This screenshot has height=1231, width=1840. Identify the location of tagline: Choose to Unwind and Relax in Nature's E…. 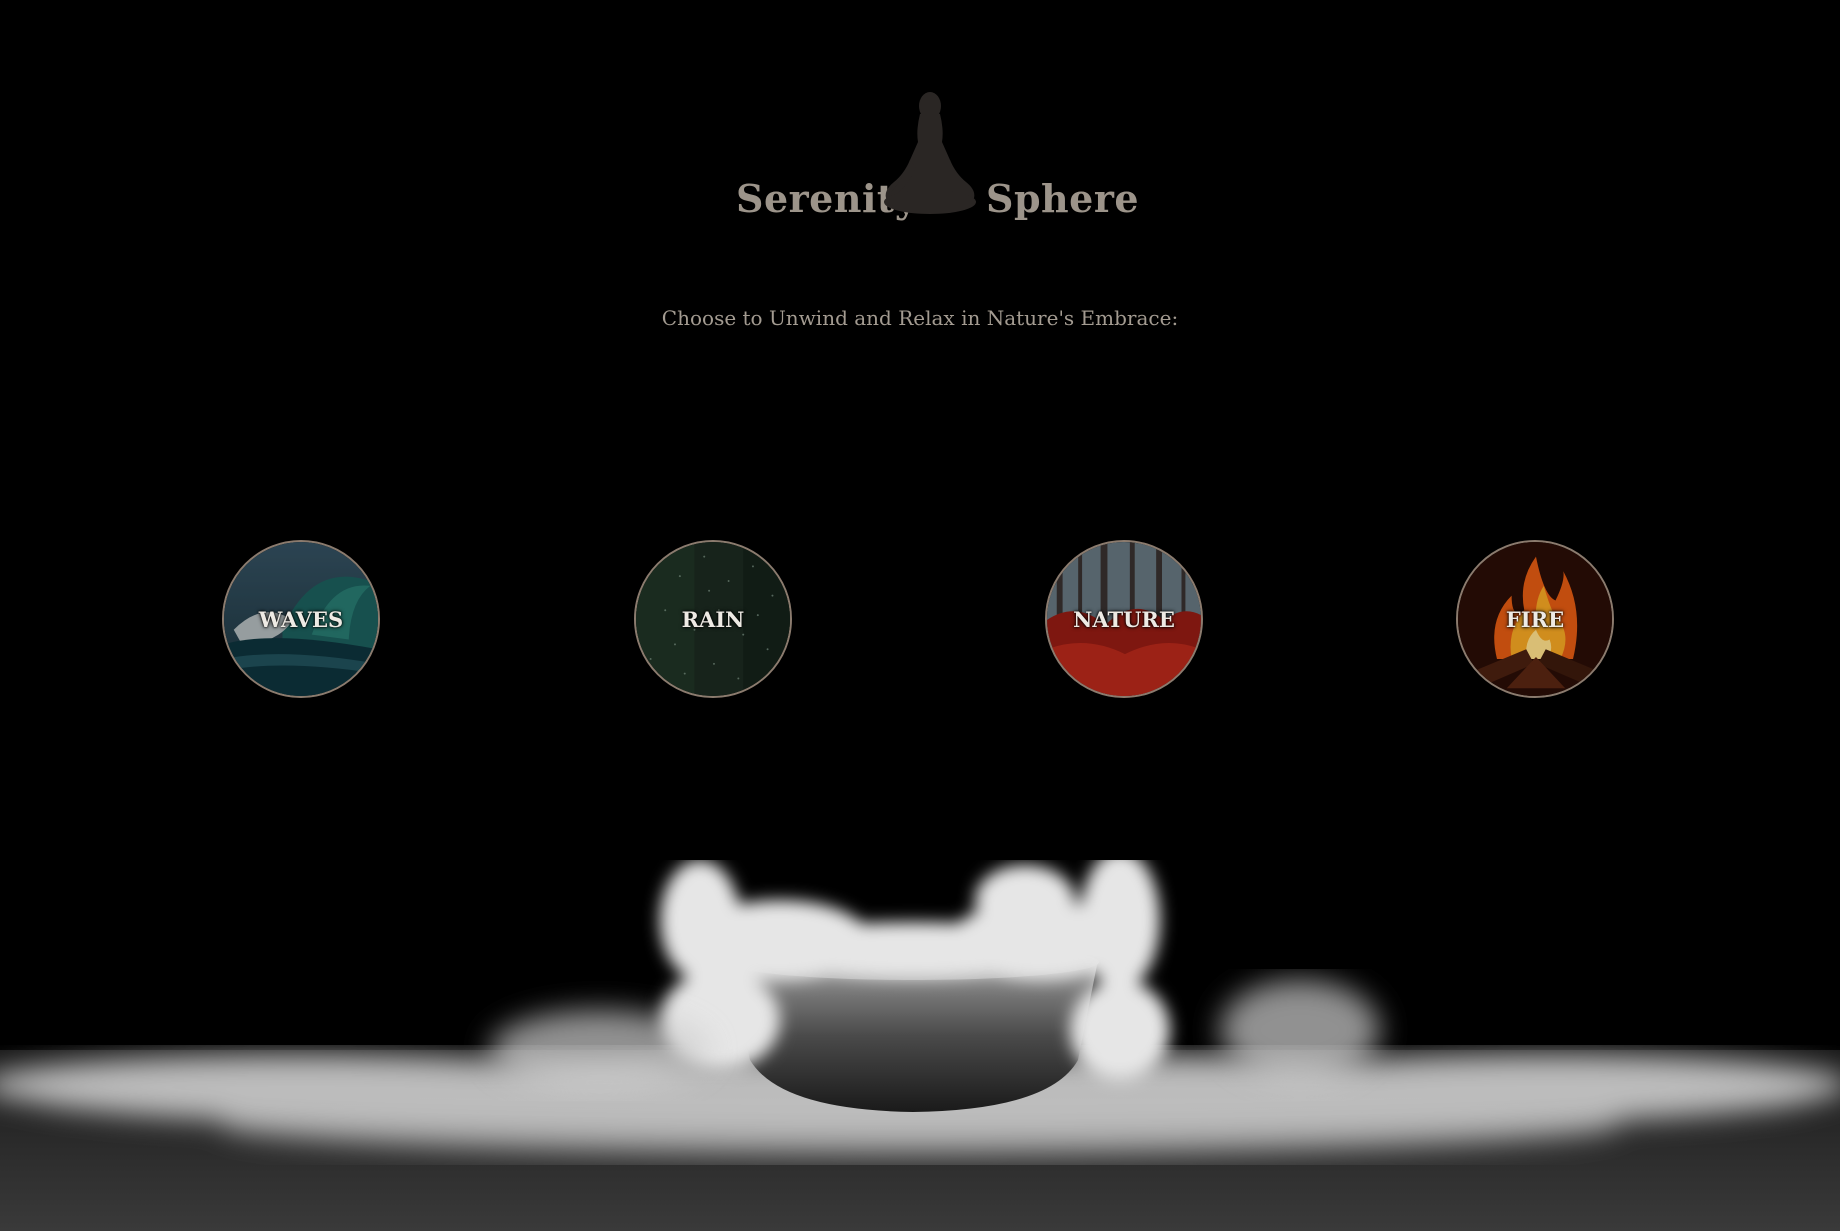
(920, 318).